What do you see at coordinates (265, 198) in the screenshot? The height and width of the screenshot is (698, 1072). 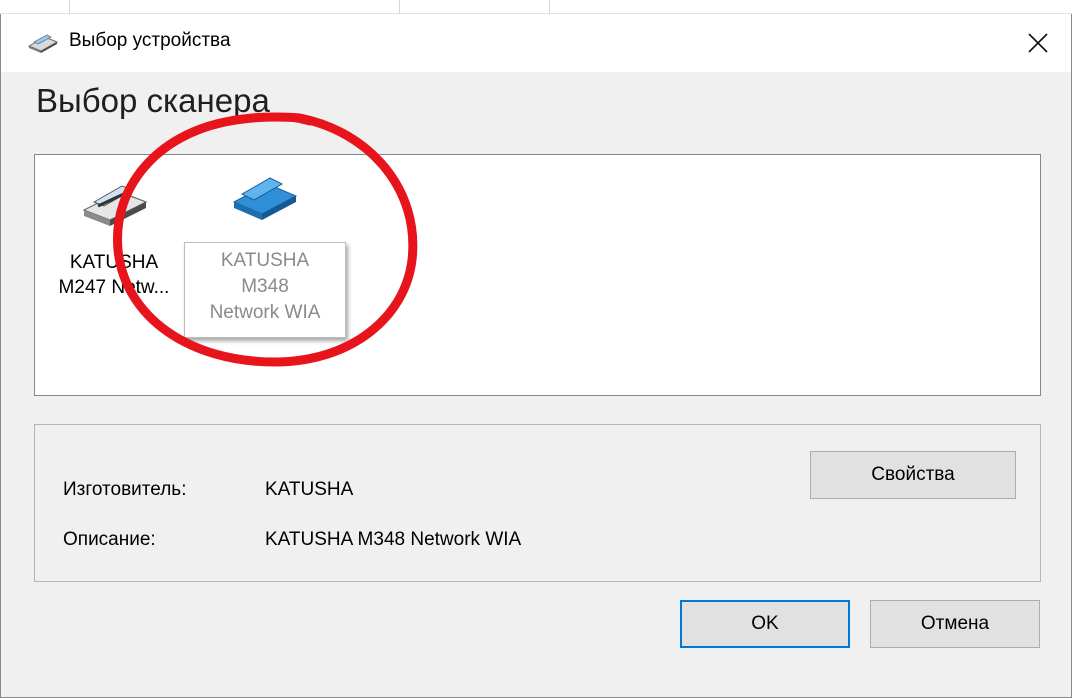 I see `scanner-blue-icon` at bounding box center [265, 198].